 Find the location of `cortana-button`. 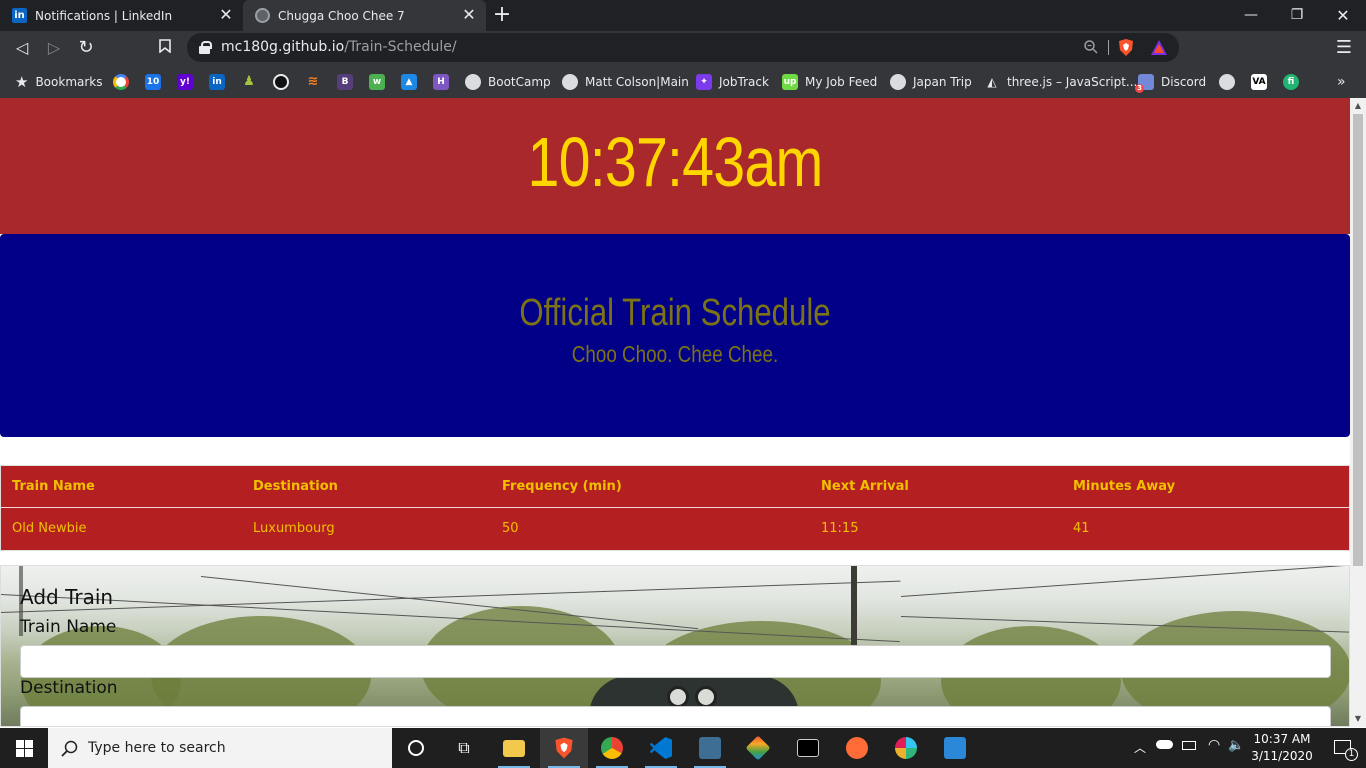

cortana-button is located at coordinates (416, 748).